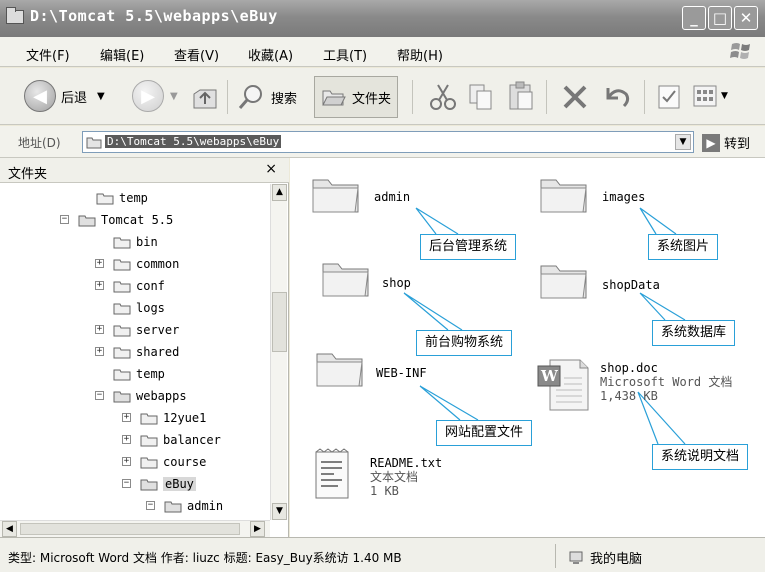  Describe the element at coordinates (137, 220) in the screenshot. I see `tree-item-label: Tomcat 5.5` at that location.